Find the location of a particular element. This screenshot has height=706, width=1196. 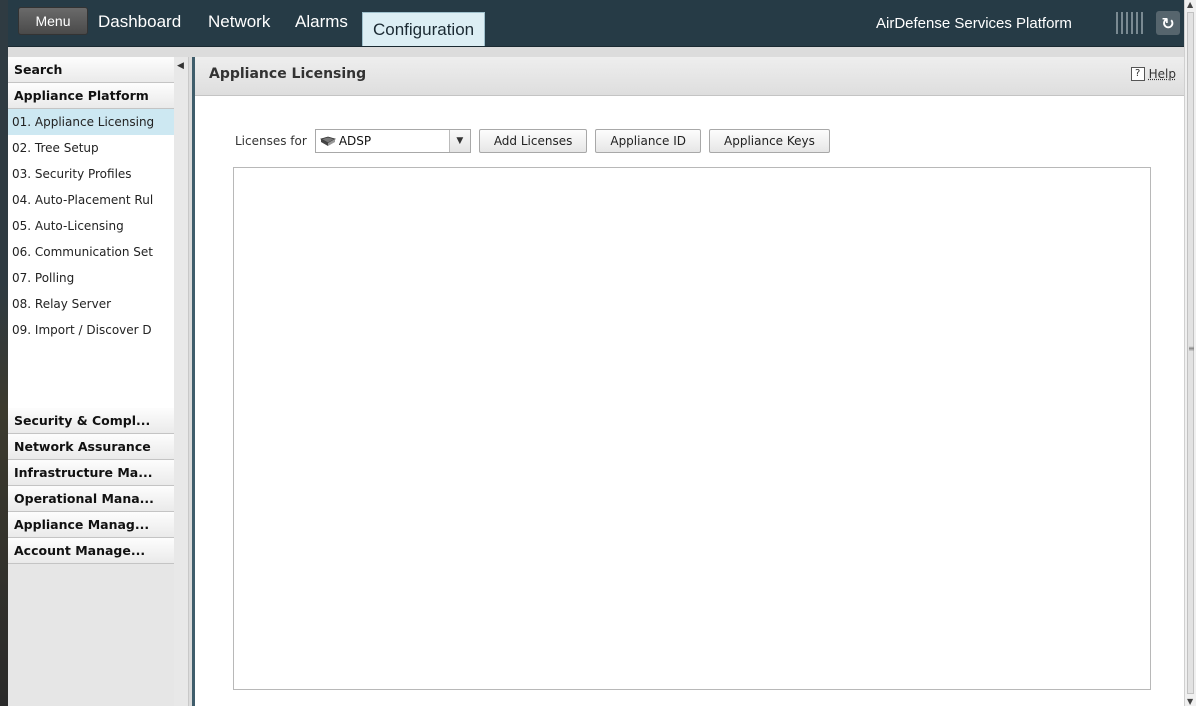

scrollbar-thumb is located at coordinates (1190, 353).